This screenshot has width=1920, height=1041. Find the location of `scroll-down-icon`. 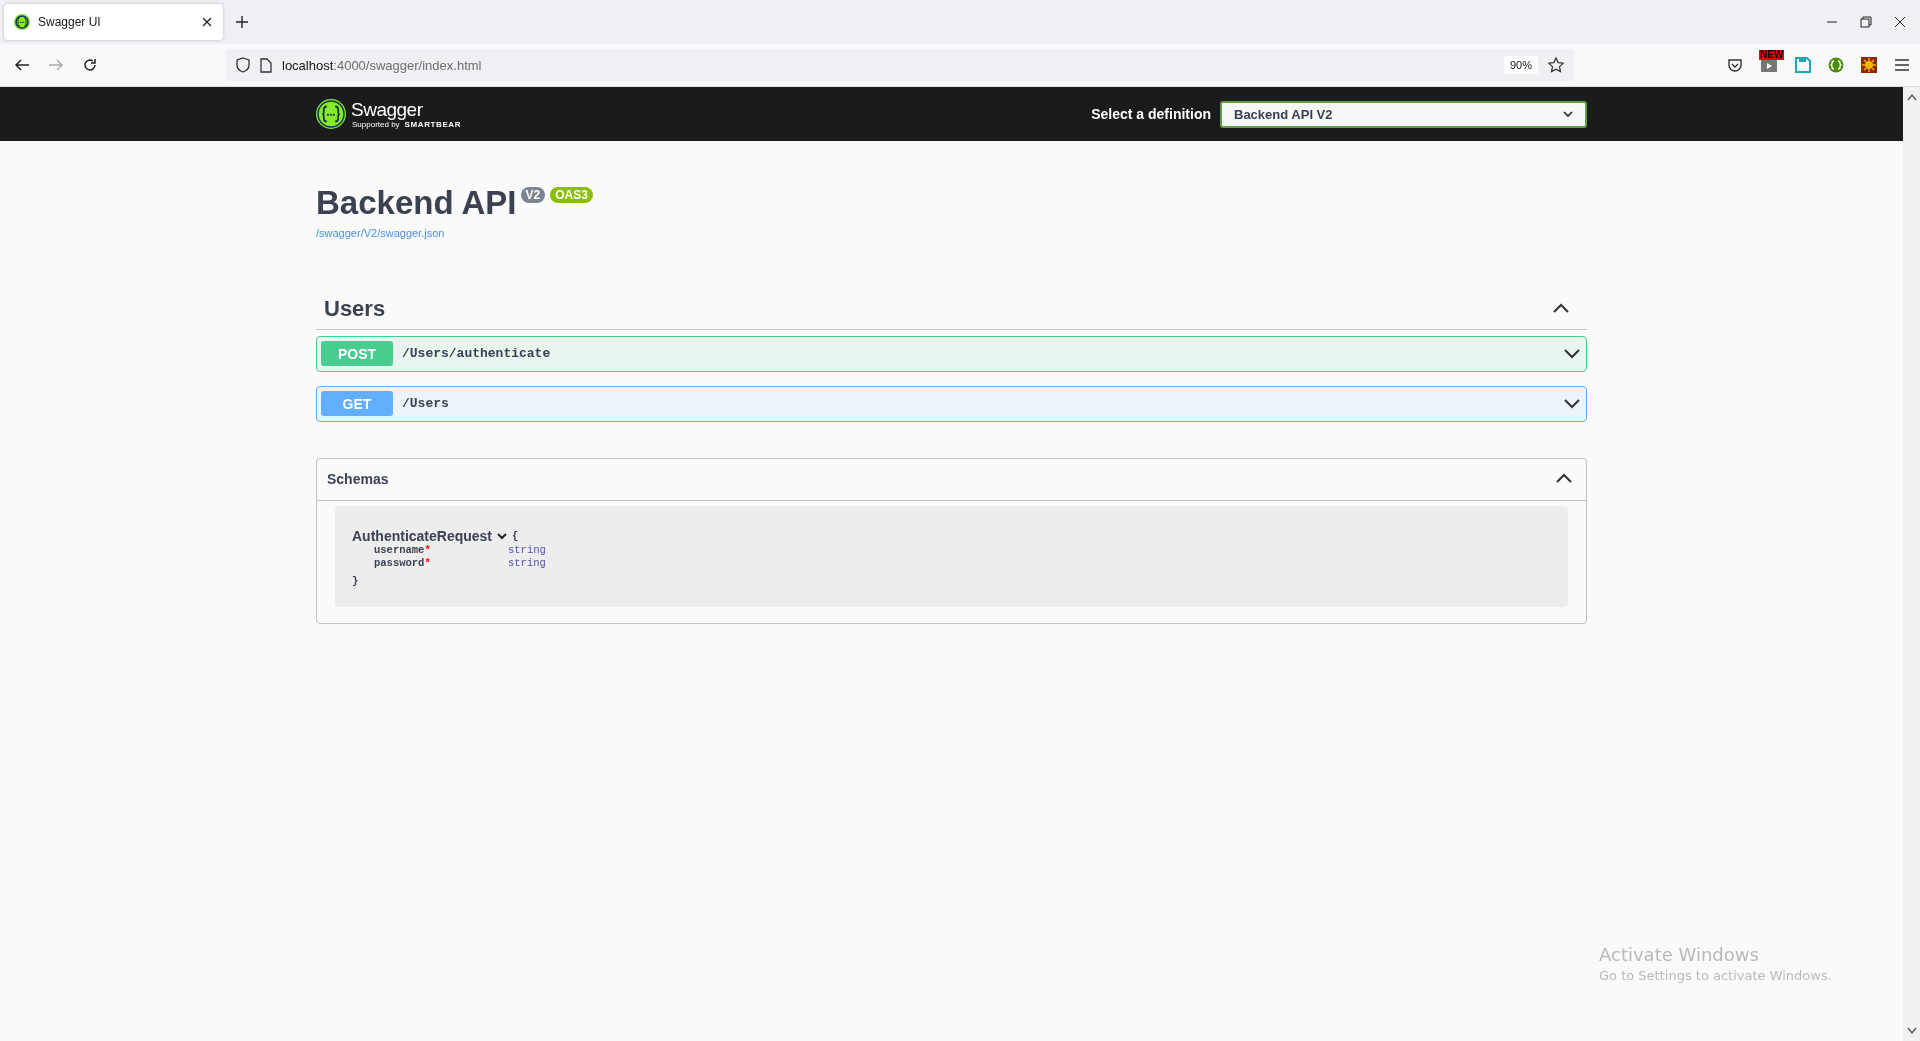

scroll-down-icon is located at coordinates (1911, 1031).